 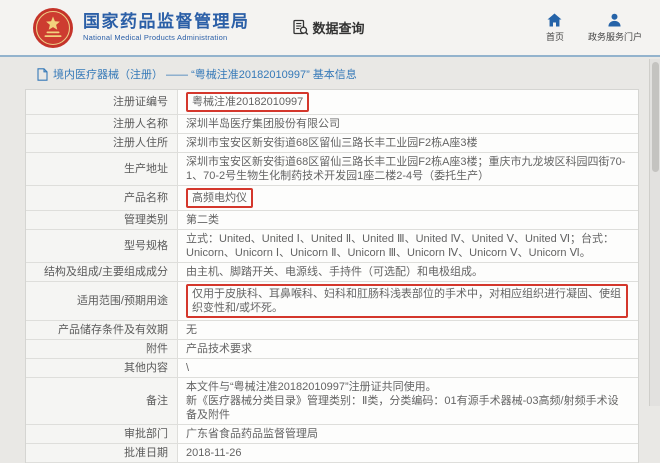 What do you see at coordinates (102, 368) in the screenshot?
I see `row-label: 其他内容` at bounding box center [102, 368].